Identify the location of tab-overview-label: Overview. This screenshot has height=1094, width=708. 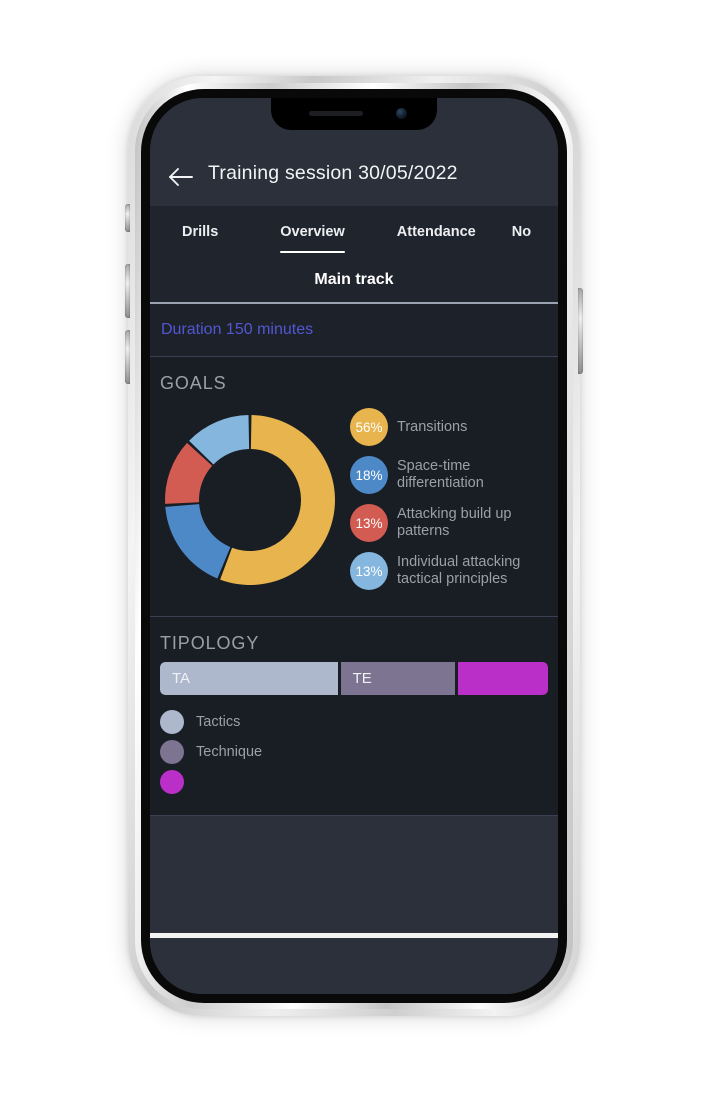
(312, 232).